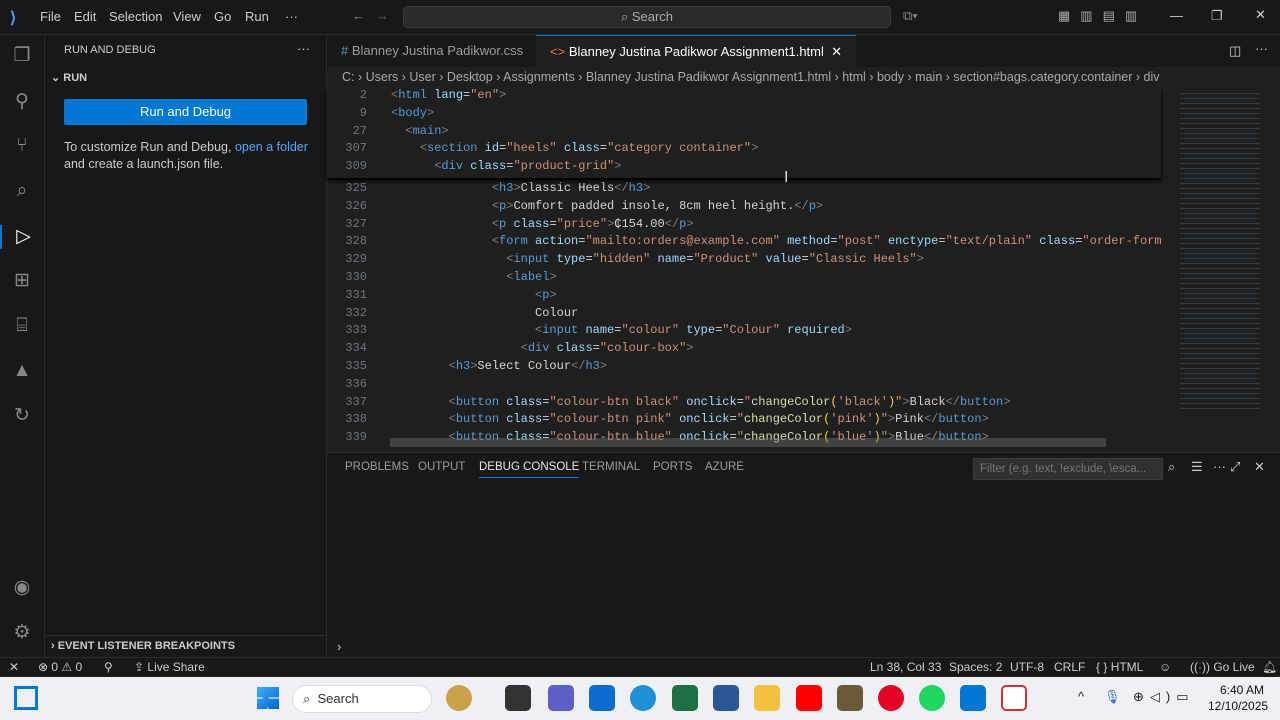  Describe the element at coordinates (1014, 698) in the screenshot. I see `snipping-tool-icon` at that location.